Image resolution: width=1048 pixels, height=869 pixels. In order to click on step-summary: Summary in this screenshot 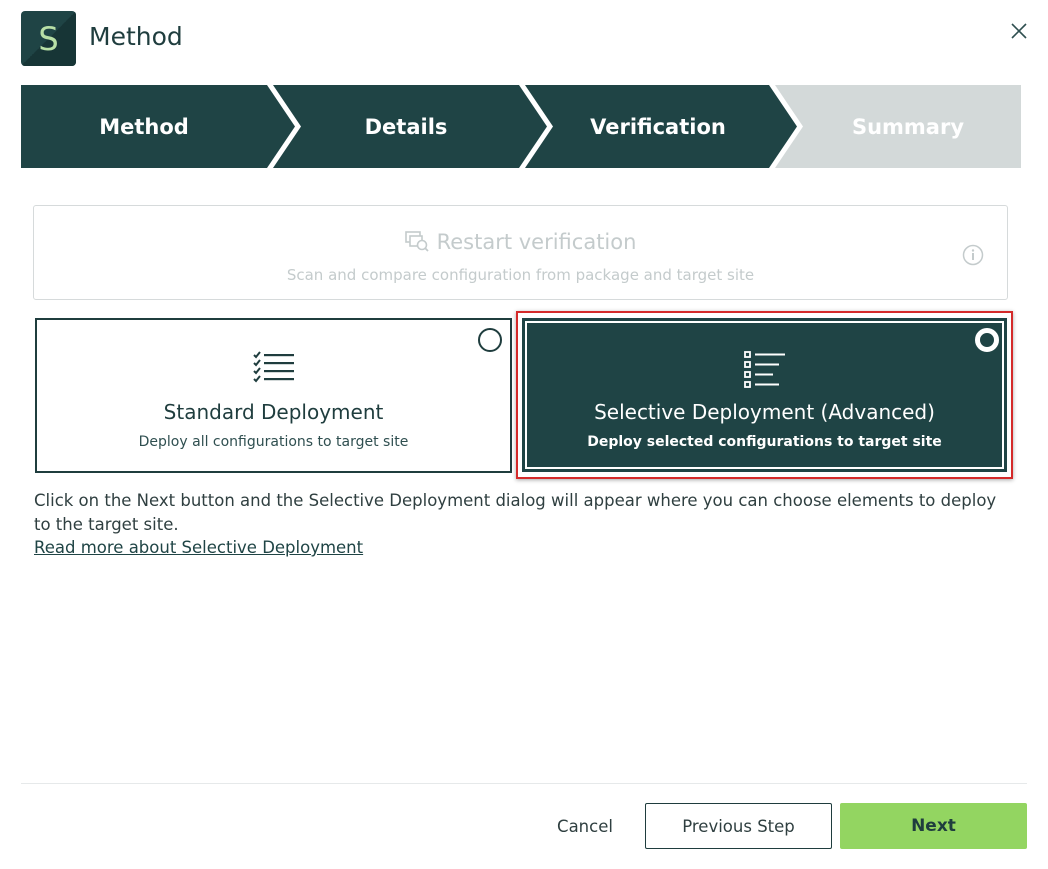, I will do `click(908, 126)`.